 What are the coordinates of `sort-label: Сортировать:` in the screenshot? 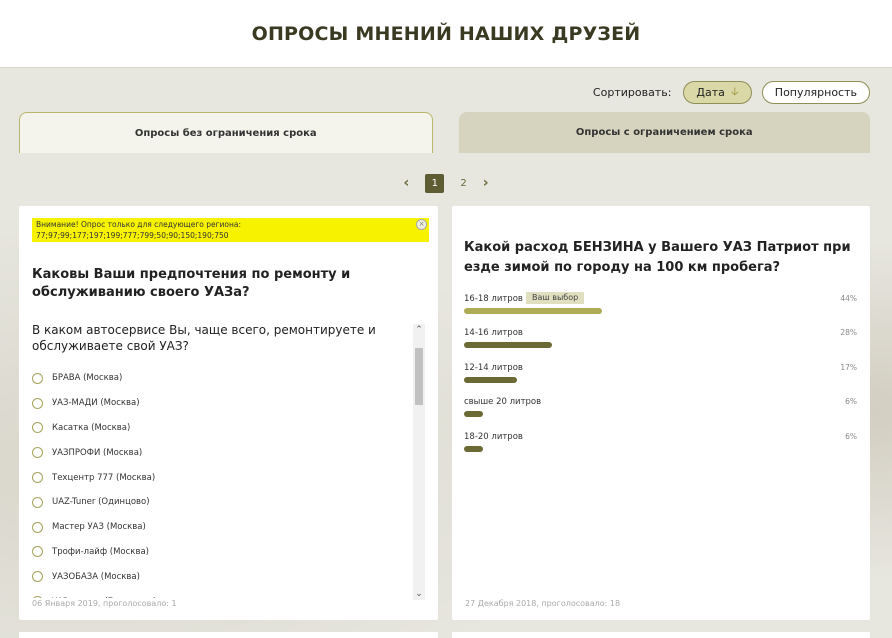 It's located at (632, 92).